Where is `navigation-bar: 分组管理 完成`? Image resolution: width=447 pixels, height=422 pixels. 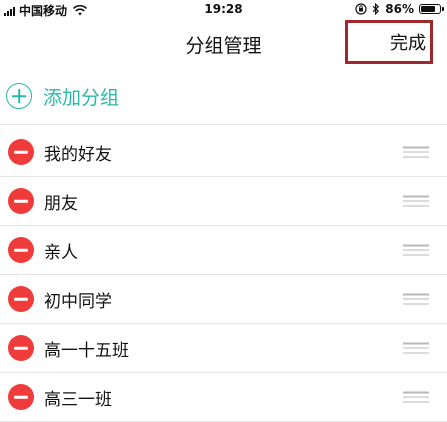 navigation-bar: 分组管理 完成 is located at coordinates (223, 43).